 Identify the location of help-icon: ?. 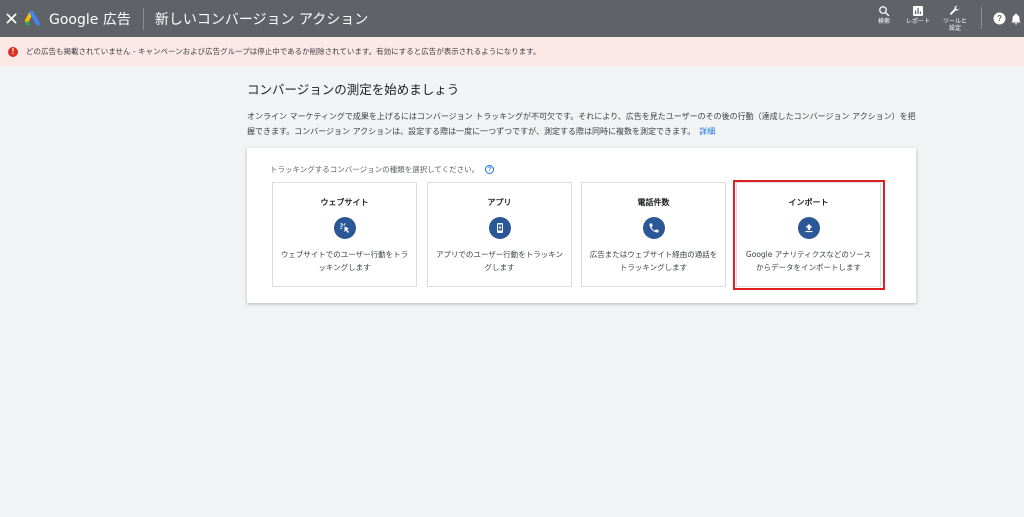
(999, 18).